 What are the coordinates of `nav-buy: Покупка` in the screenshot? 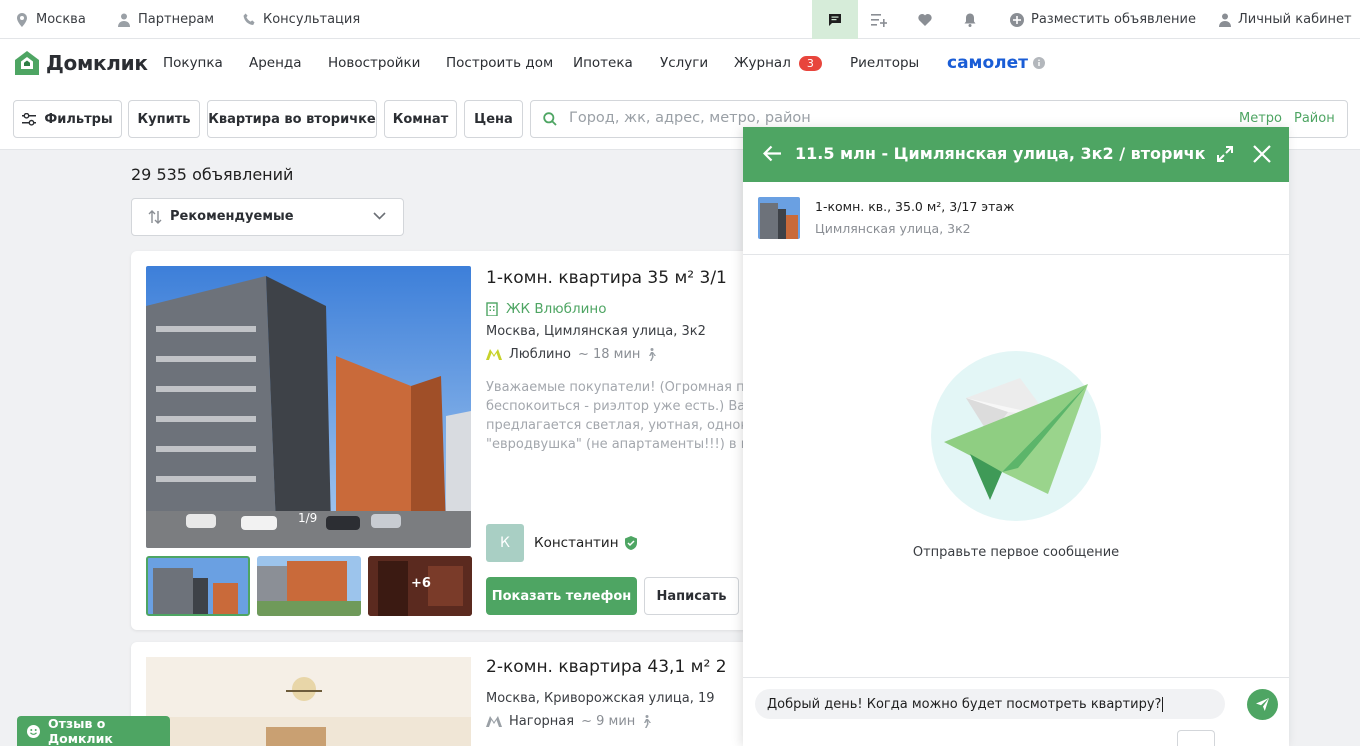 It's located at (193, 63).